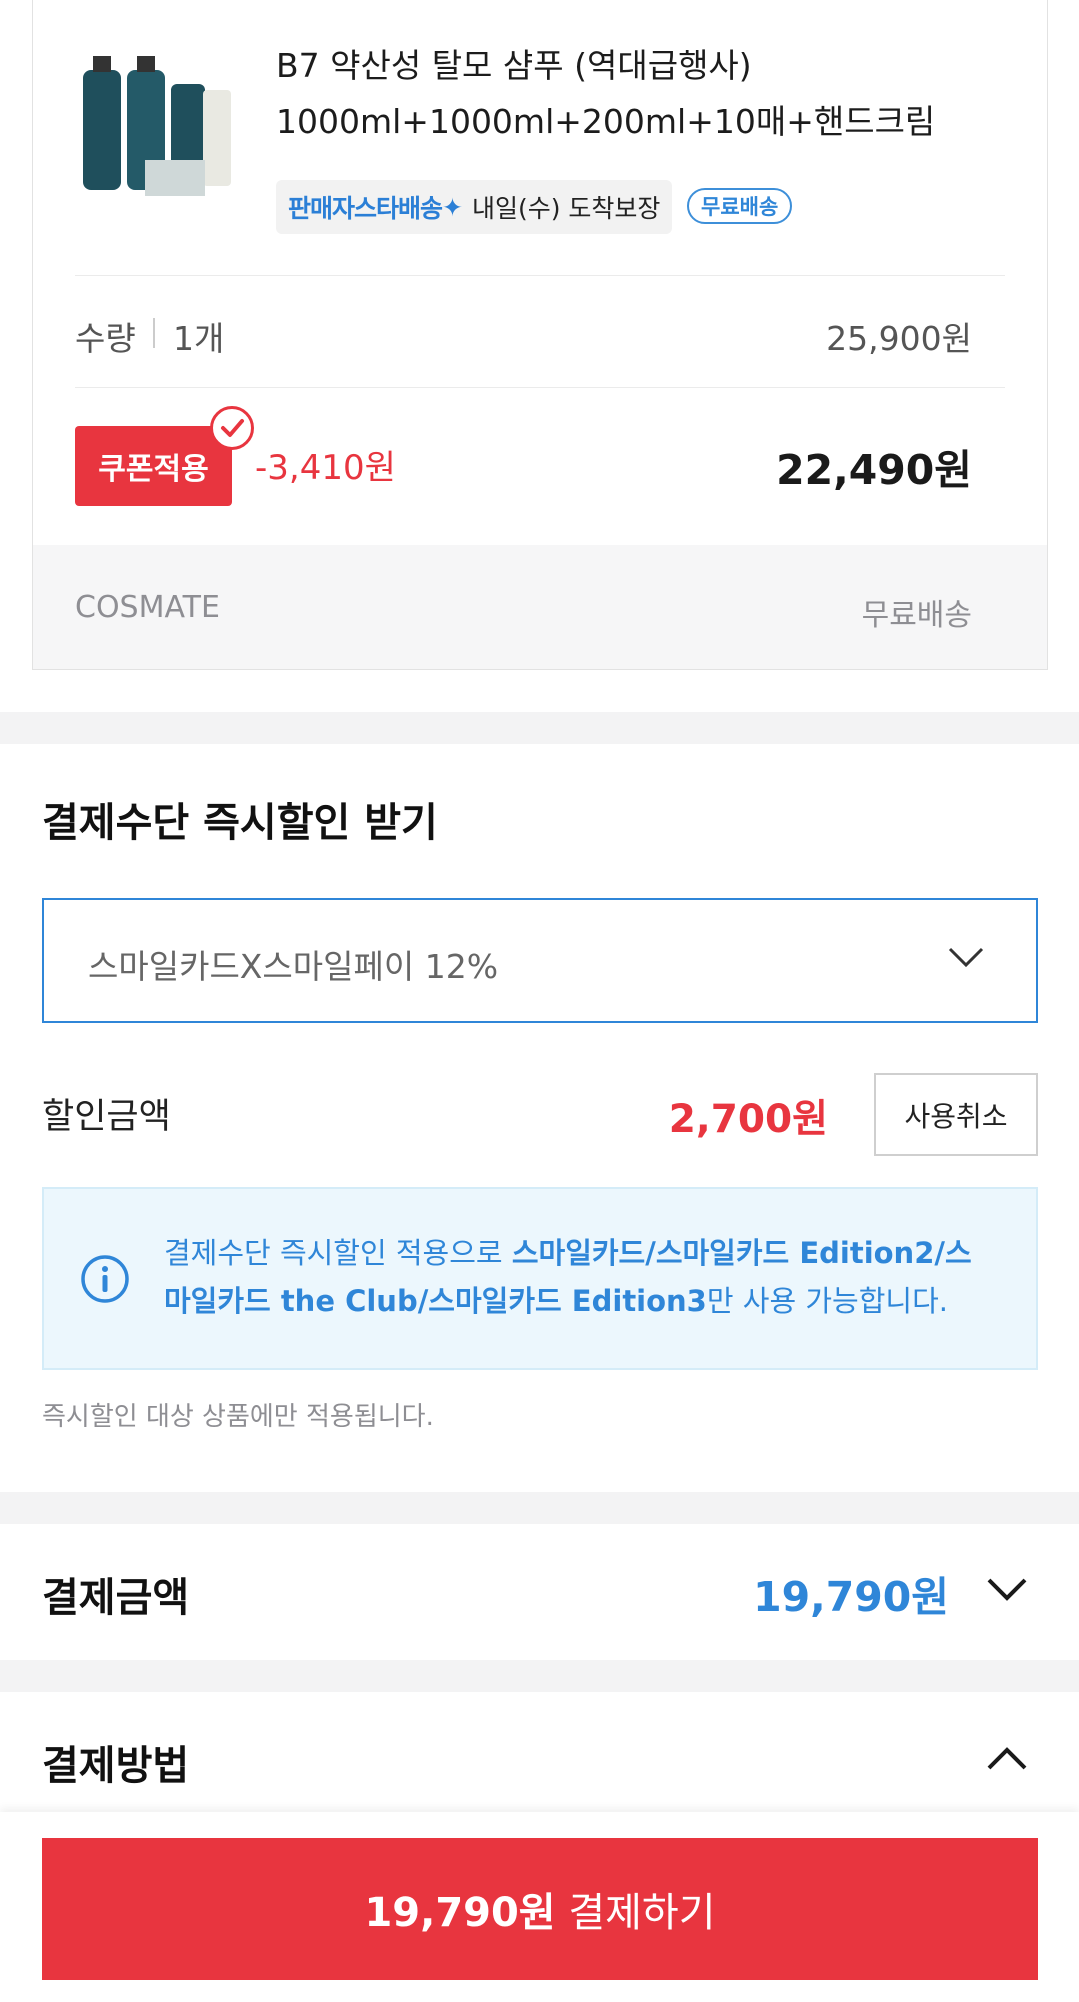 The height and width of the screenshot is (2002, 1079). I want to click on star-delivery-brand: 판매자스타배송, so click(365, 208).